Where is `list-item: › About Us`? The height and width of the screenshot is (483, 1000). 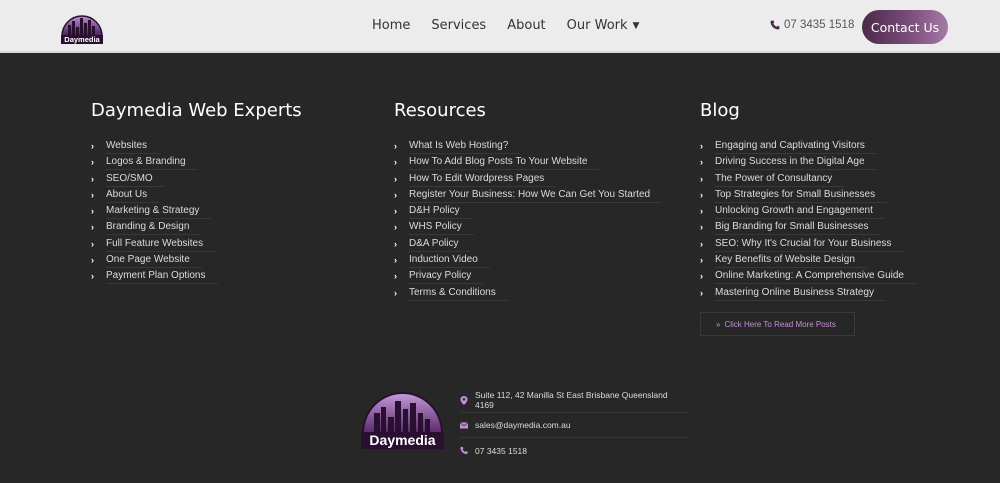
list-item: › About Us is located at coordinates (196, 196).